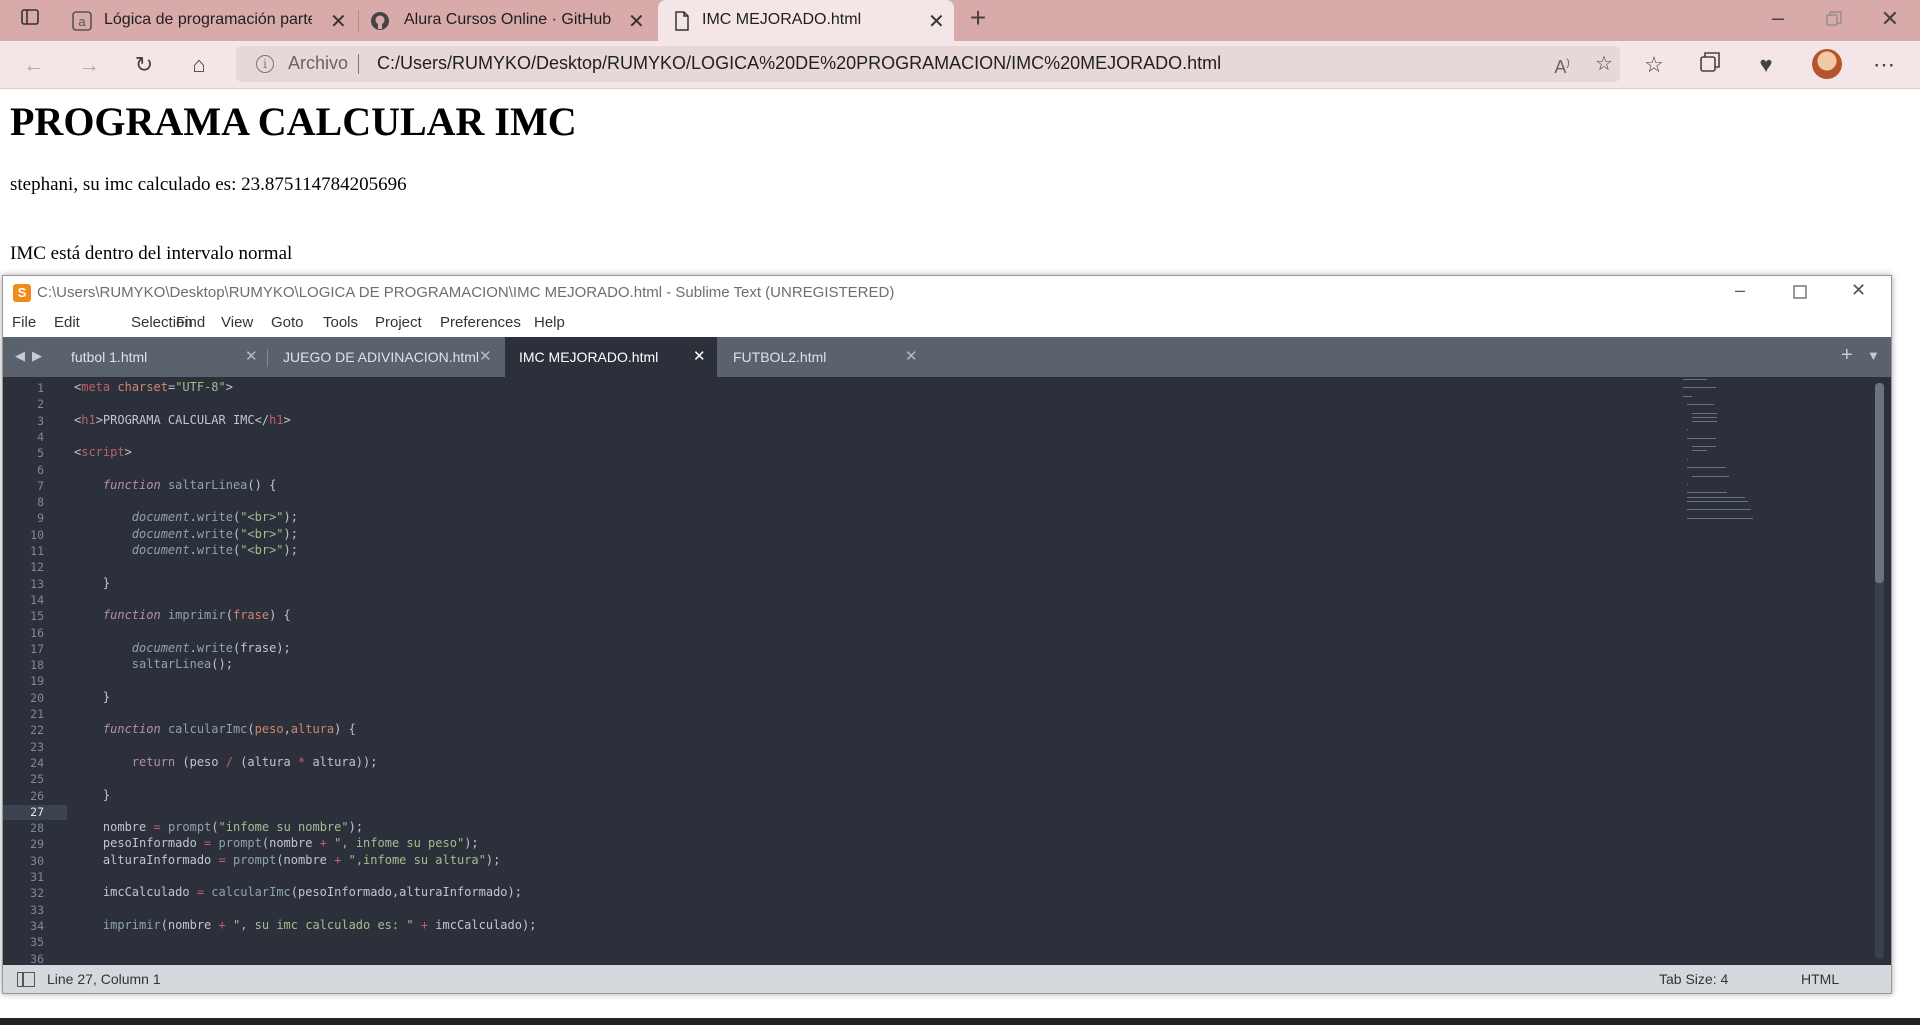 This screenshot has width=1920, height=1025. I want to click on tab-scroll-left-icon: ◀, so click(20, 356).